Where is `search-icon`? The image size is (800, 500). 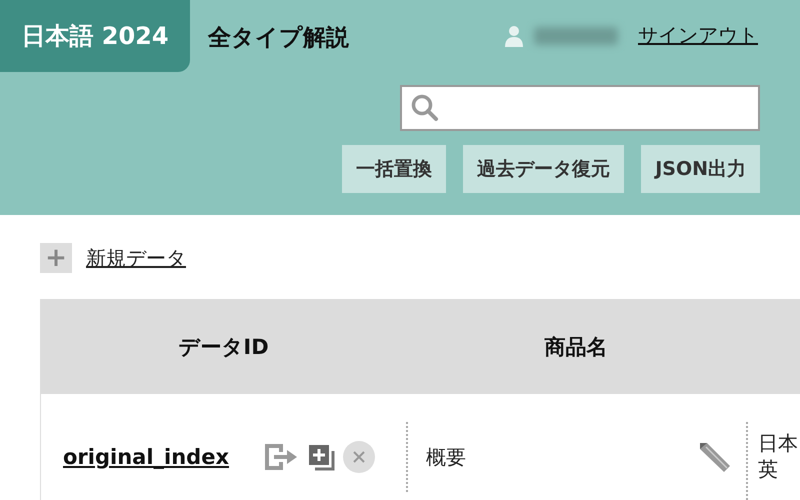 search-icon is located at coordinates (425, 108).